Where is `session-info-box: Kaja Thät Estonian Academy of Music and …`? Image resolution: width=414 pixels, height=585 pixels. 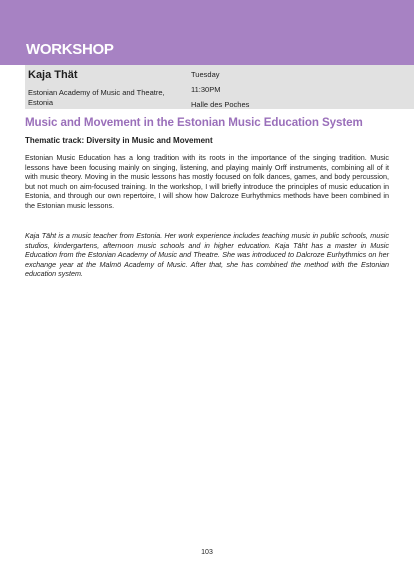 session-info-box: Kaja Thät Estonian Academy of Music and … is located at coordinates (219, 87).